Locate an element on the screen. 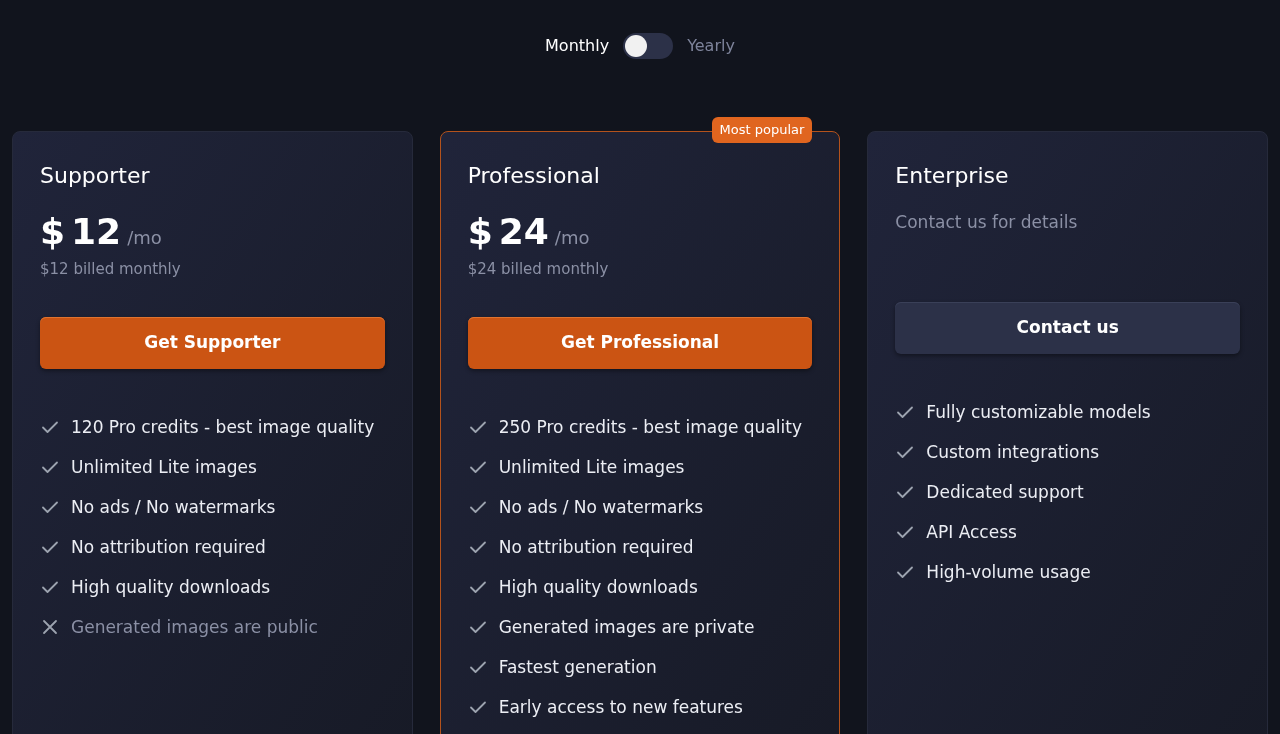 The height and width of the screenshot is (734, 1280). plan-subtitle: Contact us for details is located at coordinates (987, 222).